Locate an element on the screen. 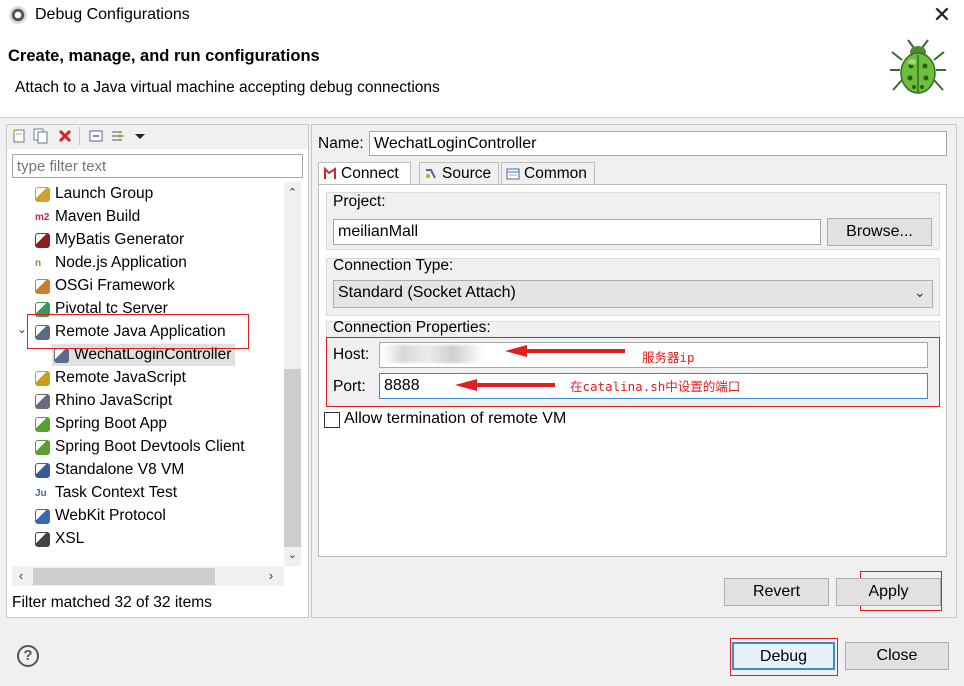 The height and width of the screenshot is (686, 964). task-context-icon: Ju is located at coordinates (41, 493).